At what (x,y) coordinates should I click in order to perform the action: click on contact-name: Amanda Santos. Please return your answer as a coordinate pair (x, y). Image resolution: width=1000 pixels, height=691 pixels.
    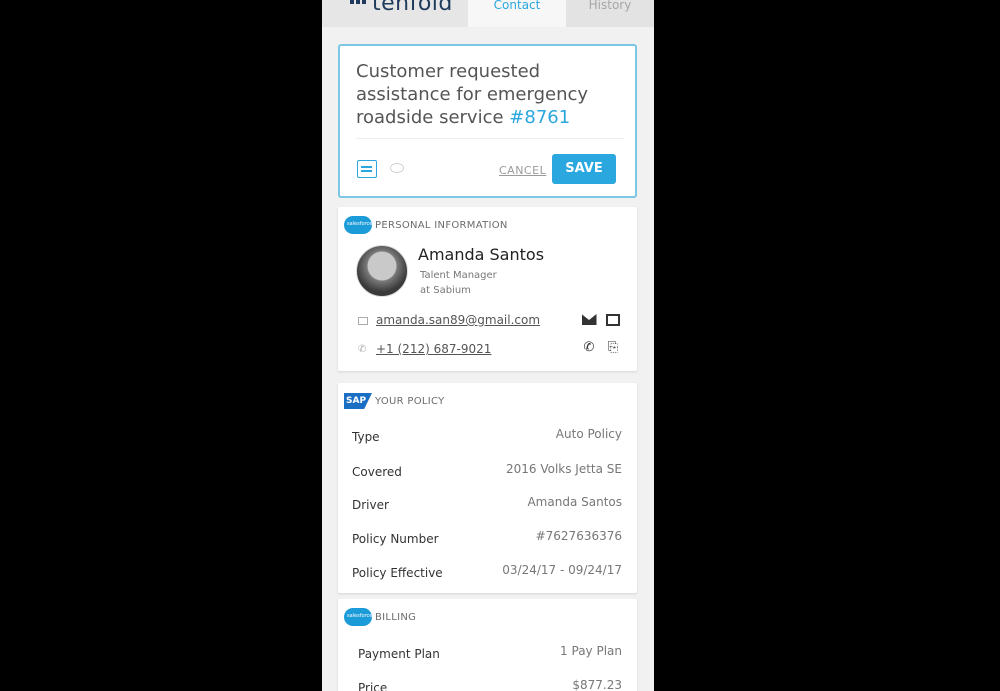
    Looking at the image, I should click on (481, 254).